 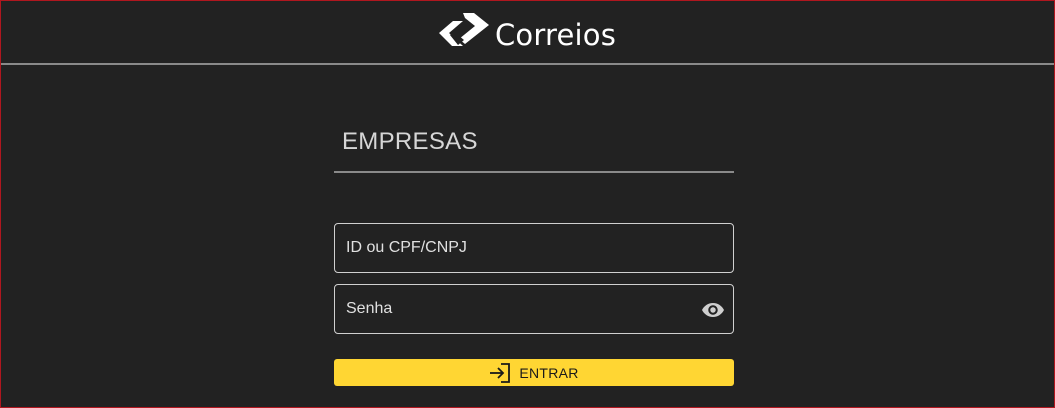 What do you see at coordinates (410, 141) in the screenshot?
I see `page-title: EMPRESAS` at bounding box center [410, 141].